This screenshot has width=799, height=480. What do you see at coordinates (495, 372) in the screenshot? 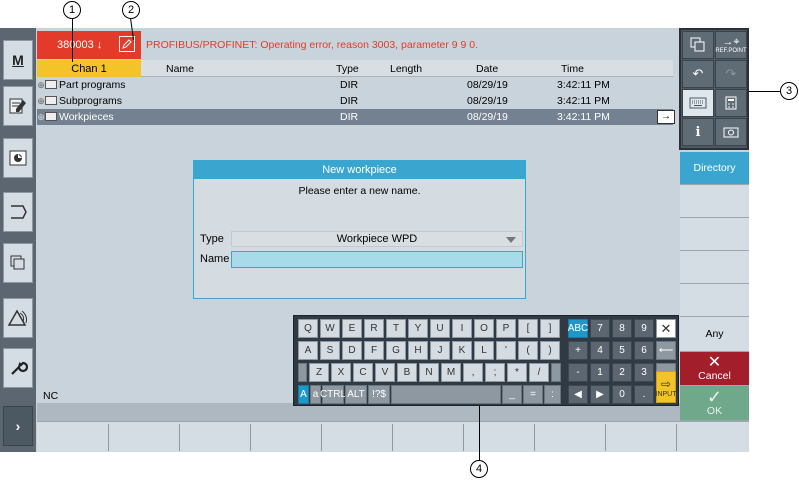
I see `key-row3-8: ;` at bounding box center [495, 372].